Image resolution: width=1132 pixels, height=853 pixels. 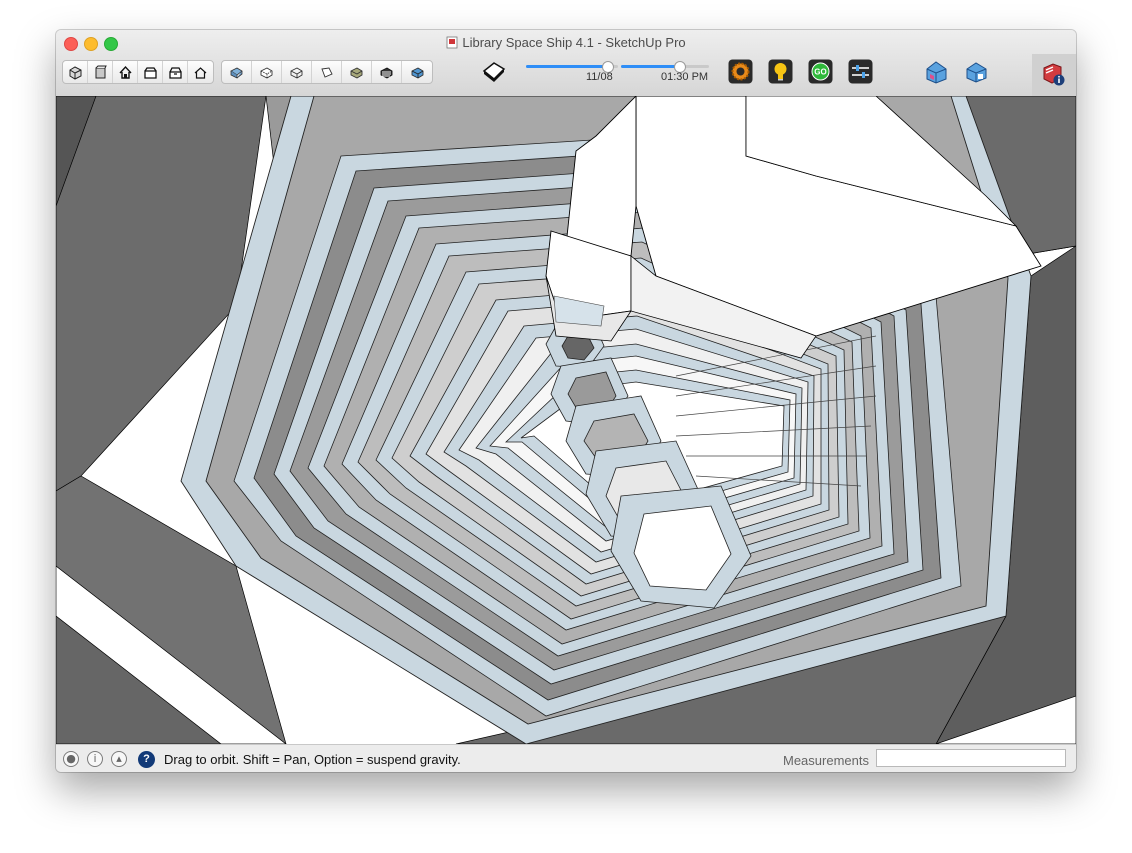 I want to click on warehouse-icon, so click(x=936, y=71).